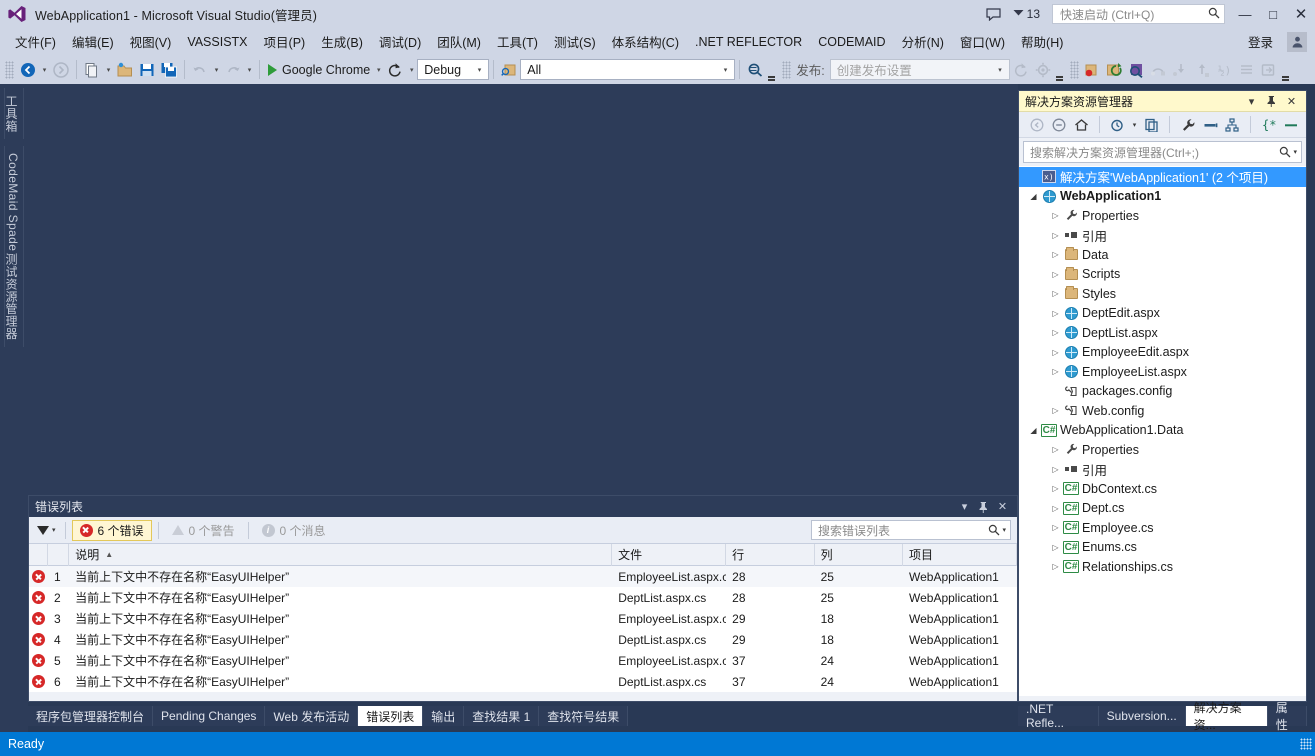 This screenshot has width=1315, height=756. I want to click on preview-selected-items-icon: {*}, so click(1269, 125).